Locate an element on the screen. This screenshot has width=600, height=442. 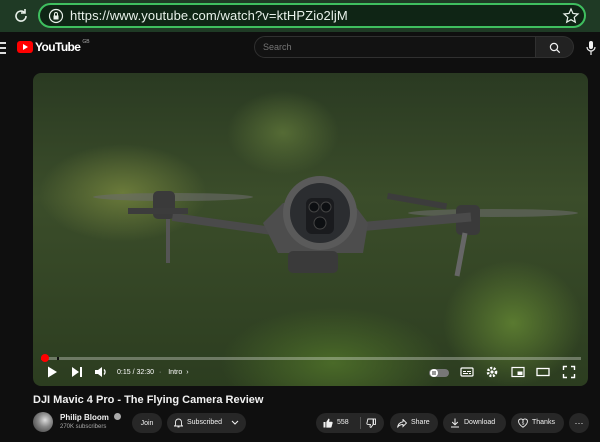
search-input is located at coordinates (393, 47).